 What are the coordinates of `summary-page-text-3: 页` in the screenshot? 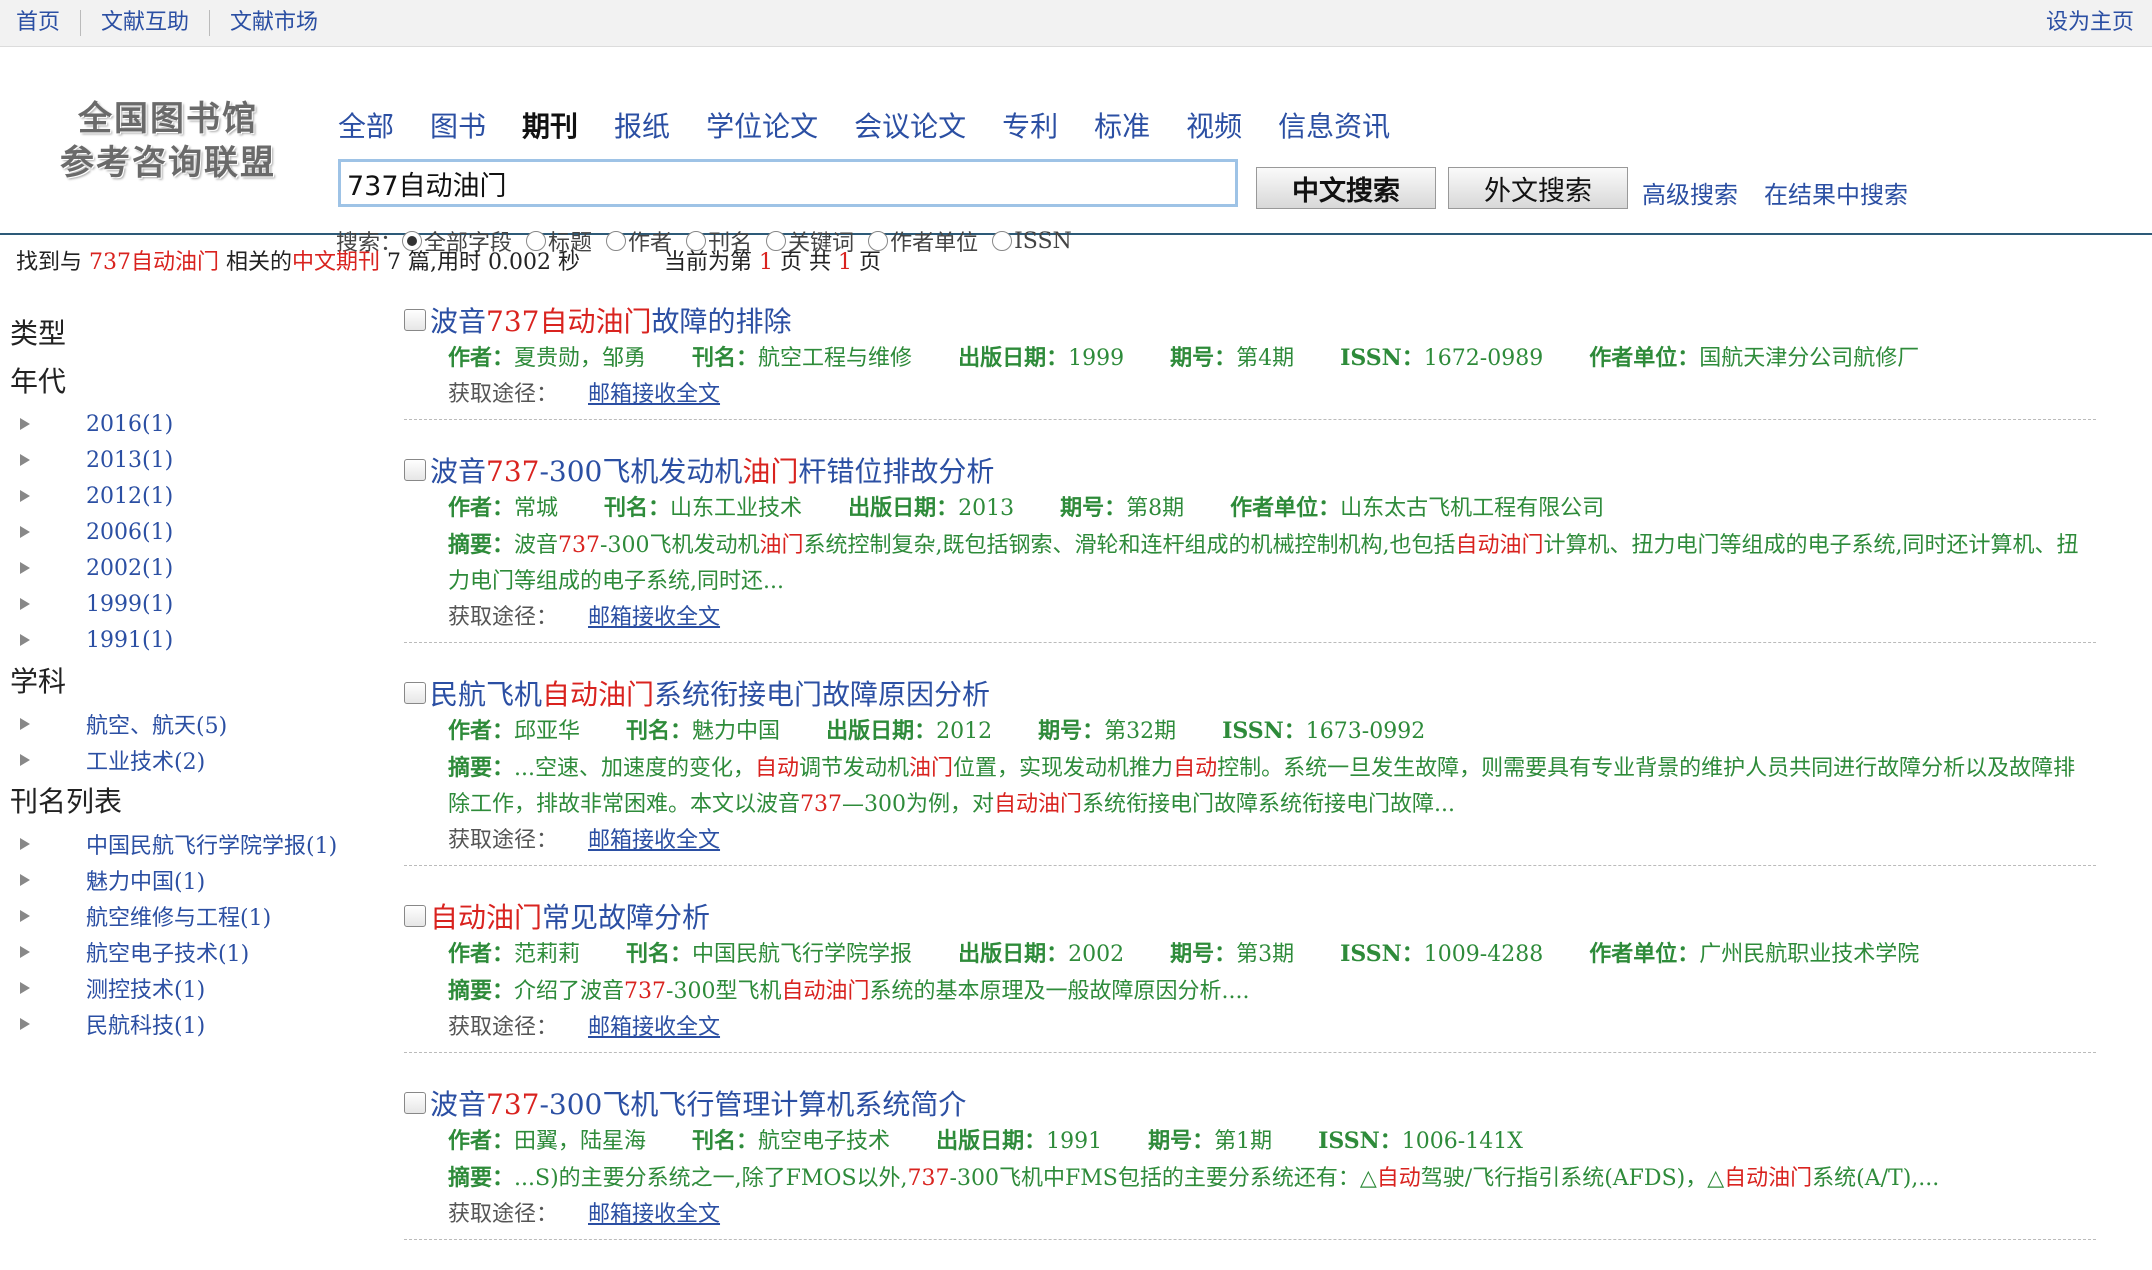 It's located at (866, 262).